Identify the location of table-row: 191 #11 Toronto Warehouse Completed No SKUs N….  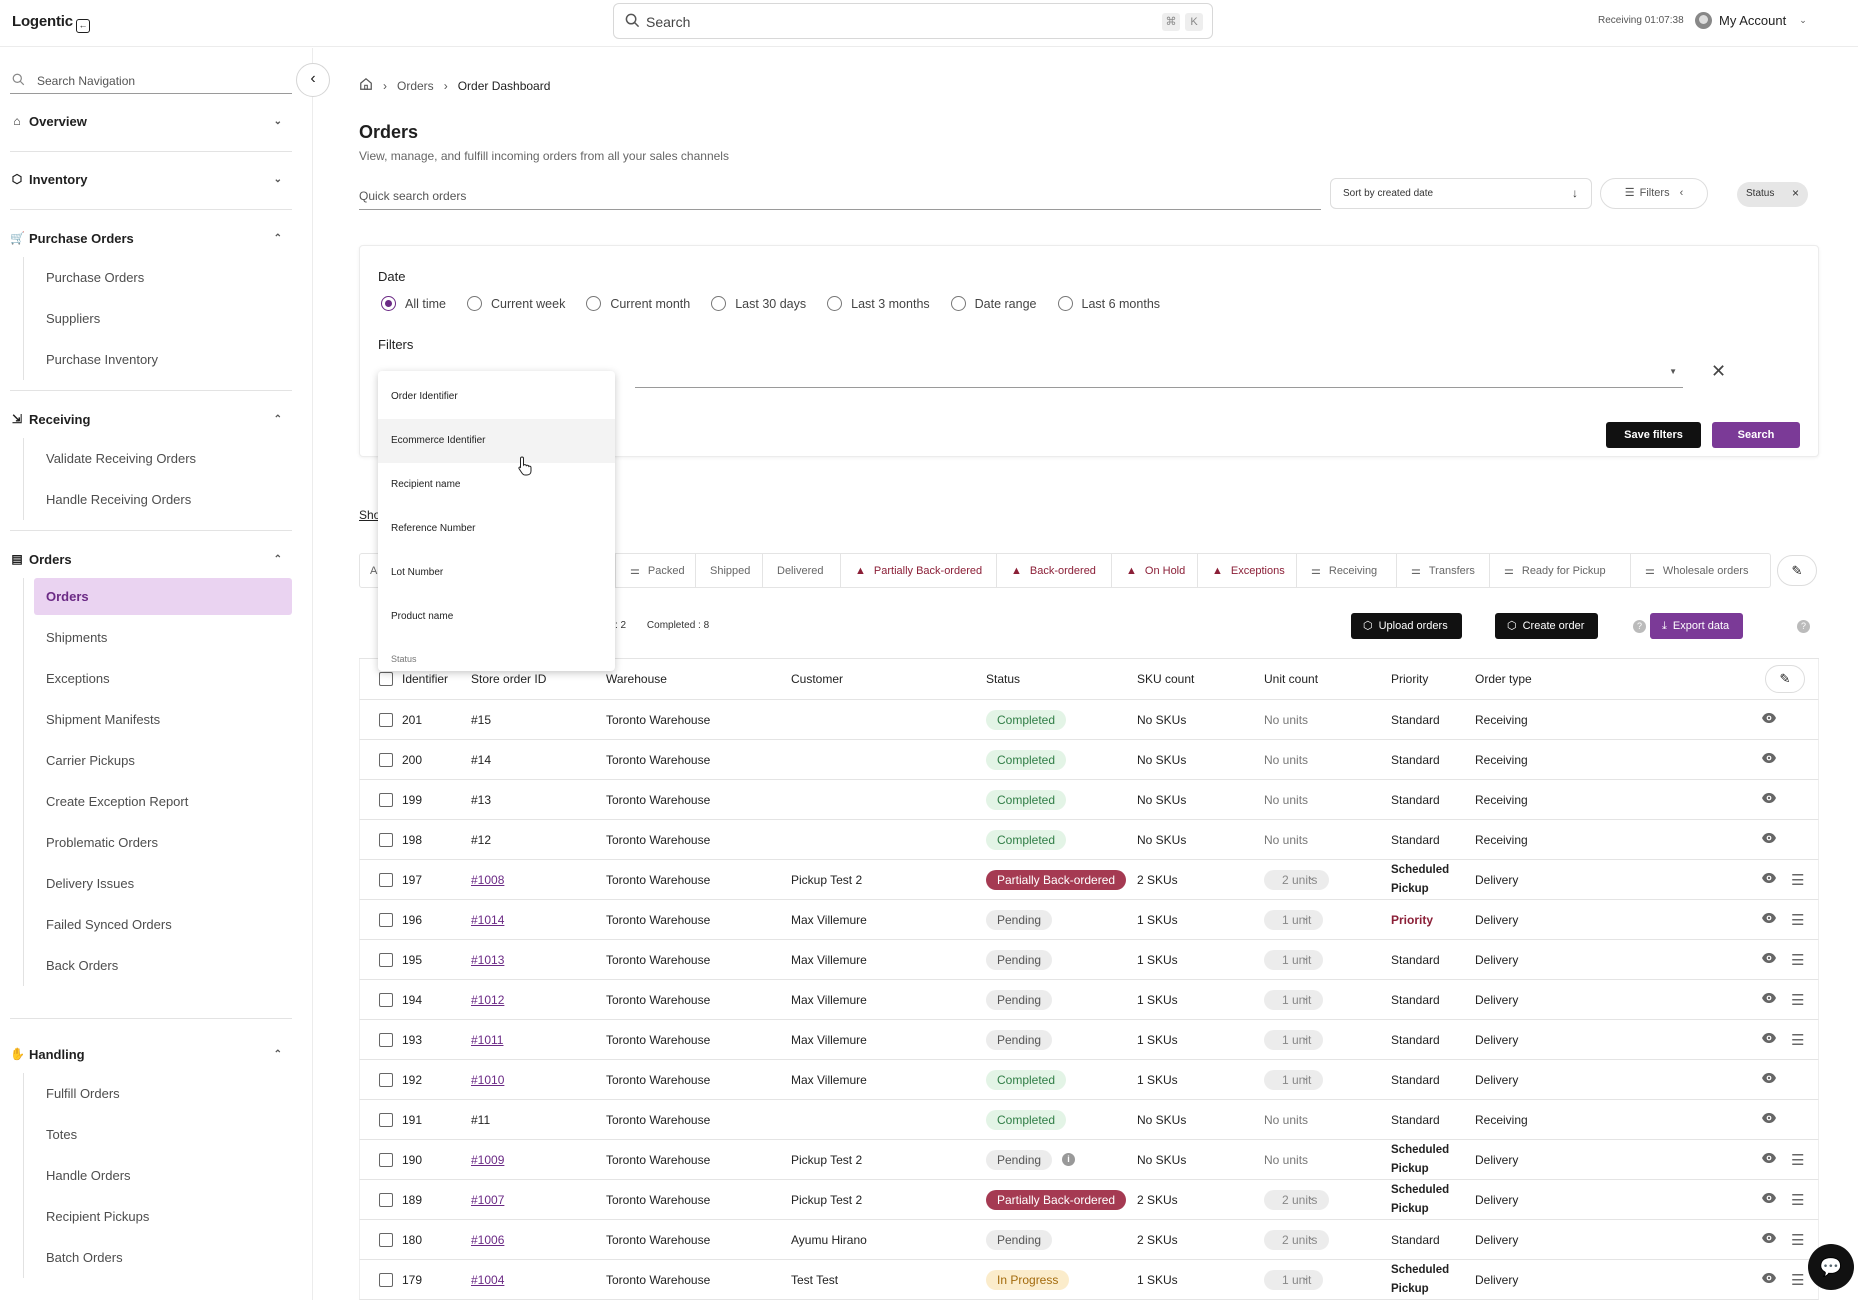
(1089, 1120).